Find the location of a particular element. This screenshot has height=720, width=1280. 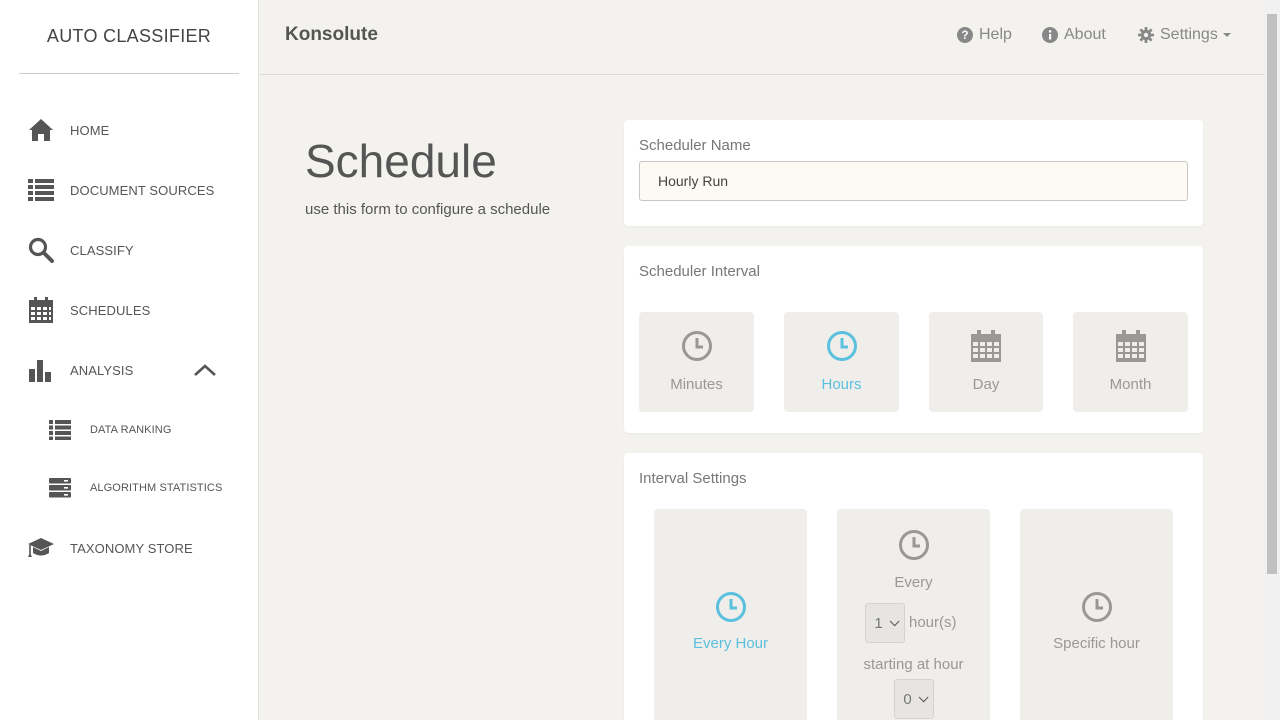

top-navbar: Konsolute ? Help About Settings is located at coordinates (762, 37).